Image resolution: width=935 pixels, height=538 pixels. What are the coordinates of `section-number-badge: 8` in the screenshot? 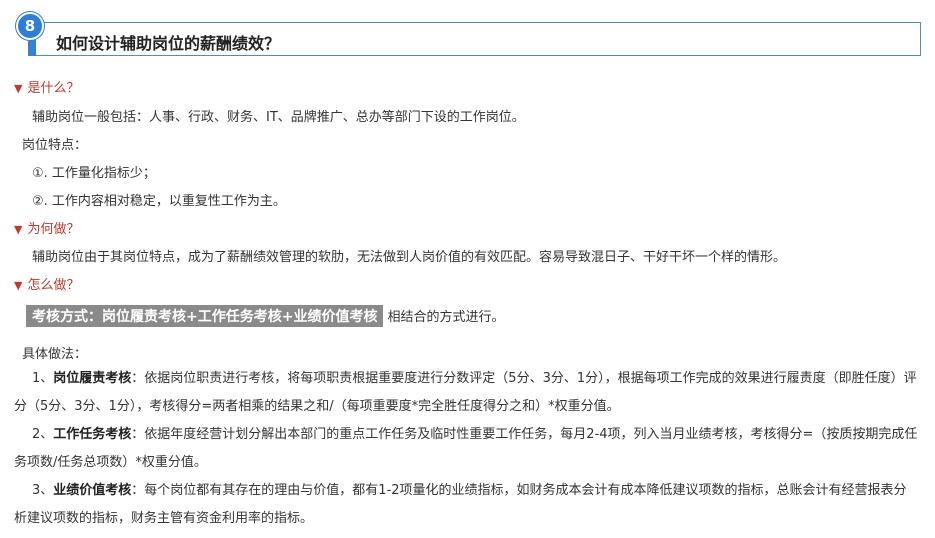 It's located at (30, 26).